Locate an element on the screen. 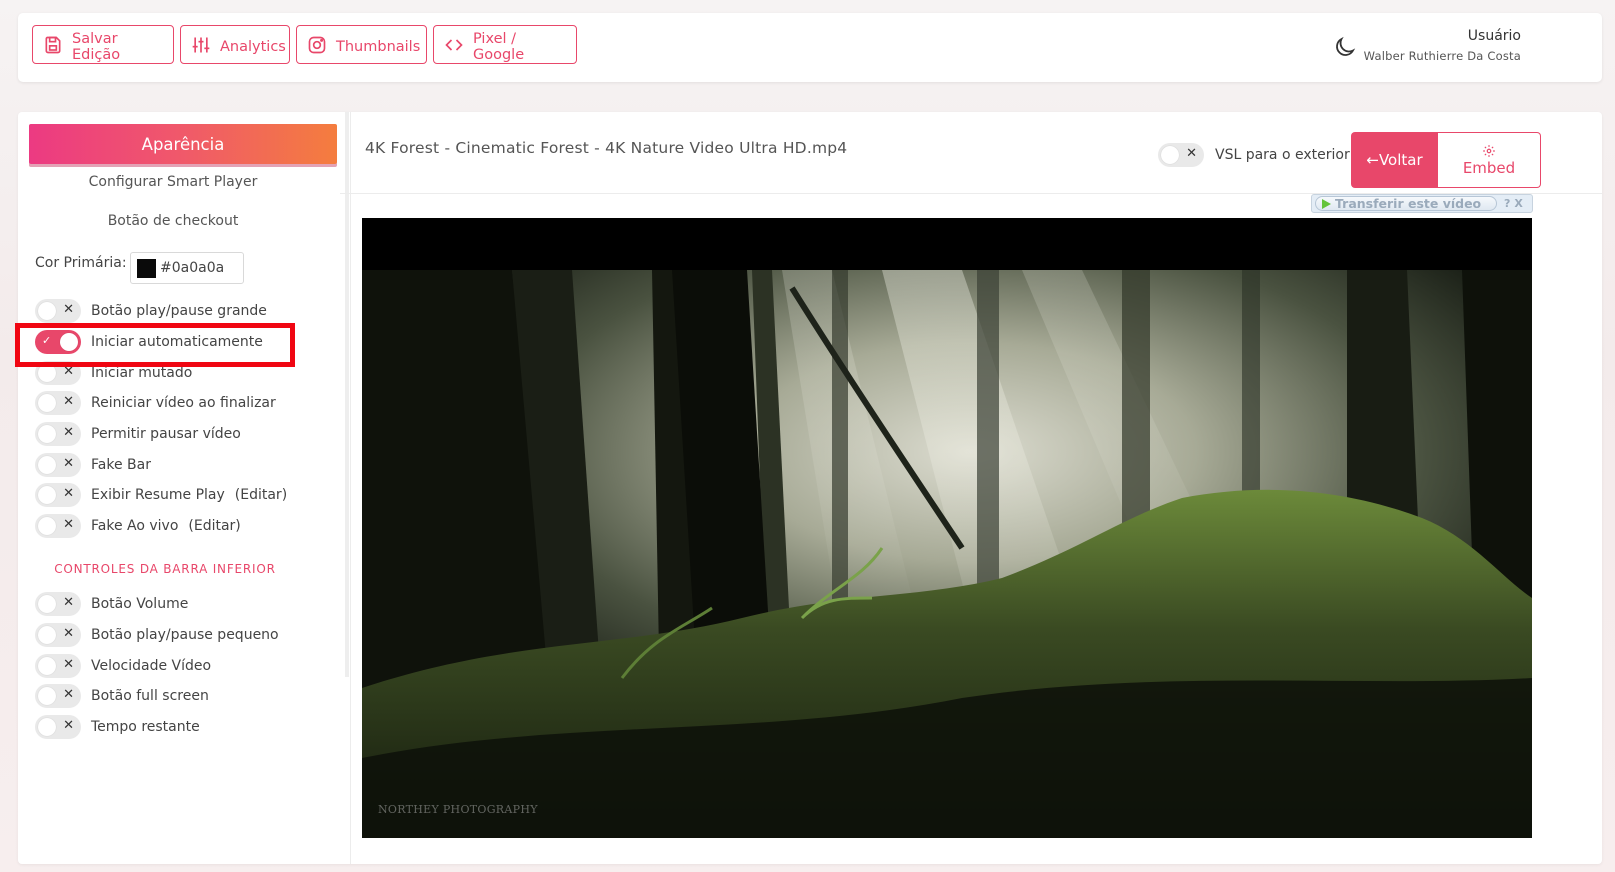 The image size is (1615, 872). sidebar-scrollbar is located at coordinates (347, 394).